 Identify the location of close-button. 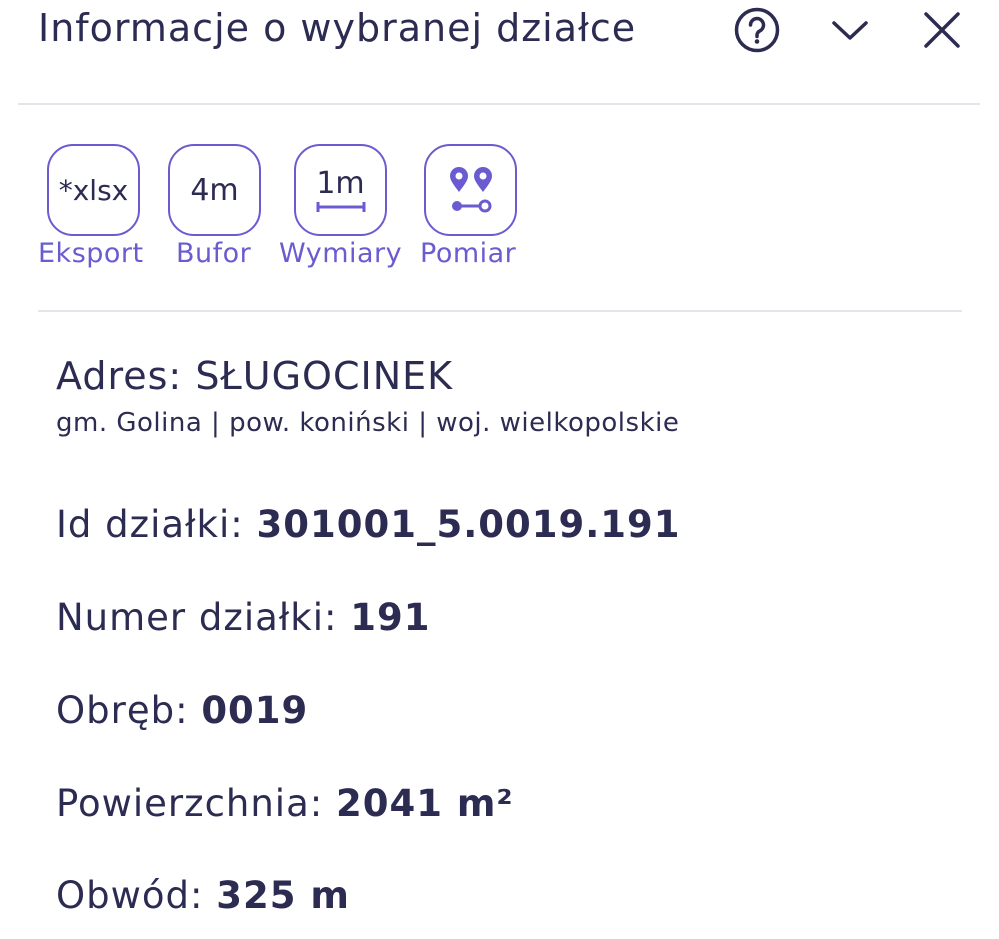
(942, 30).